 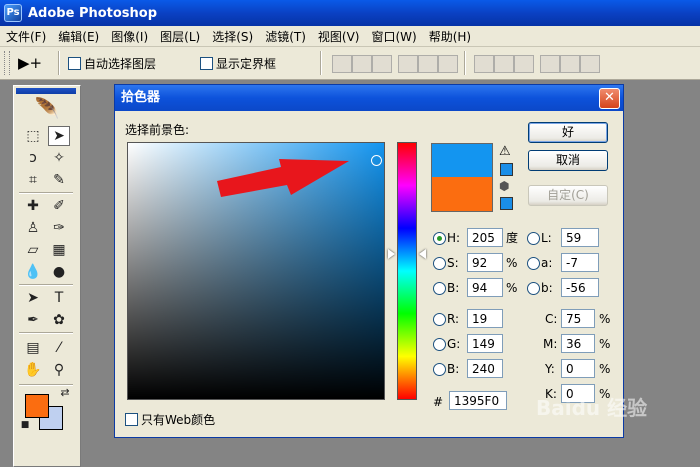 What do you see at coordinates (34, 63) in the screenshot?
I see `tool-preset-picker: ▶+` at bounding box center [34, 63].